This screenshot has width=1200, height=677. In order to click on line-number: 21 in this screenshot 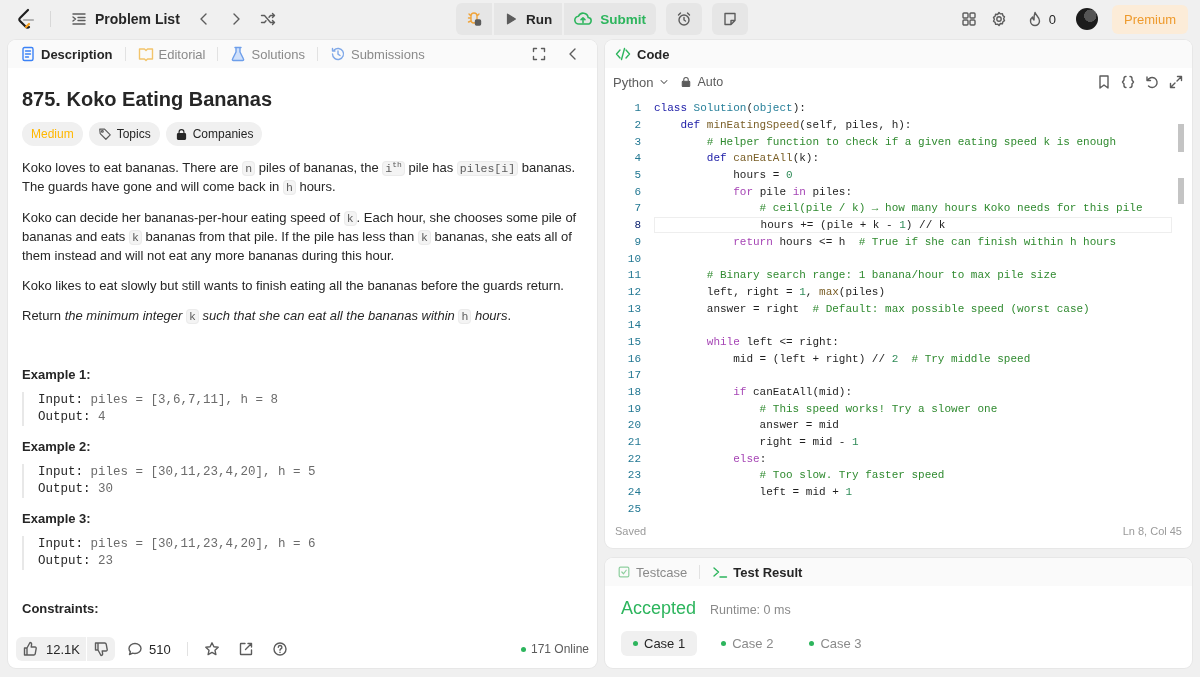, I will do `click(633, 442)`.